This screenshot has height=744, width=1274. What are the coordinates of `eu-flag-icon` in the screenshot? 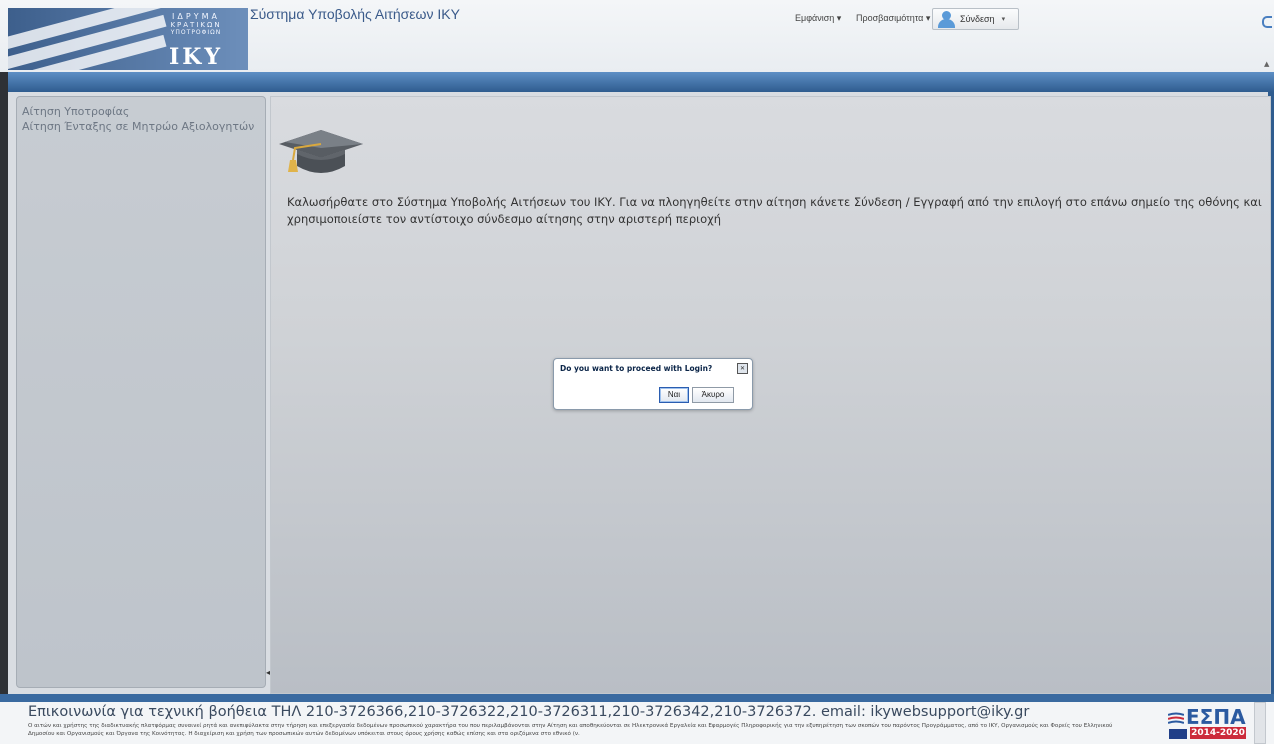 It's located at (1178, 734).